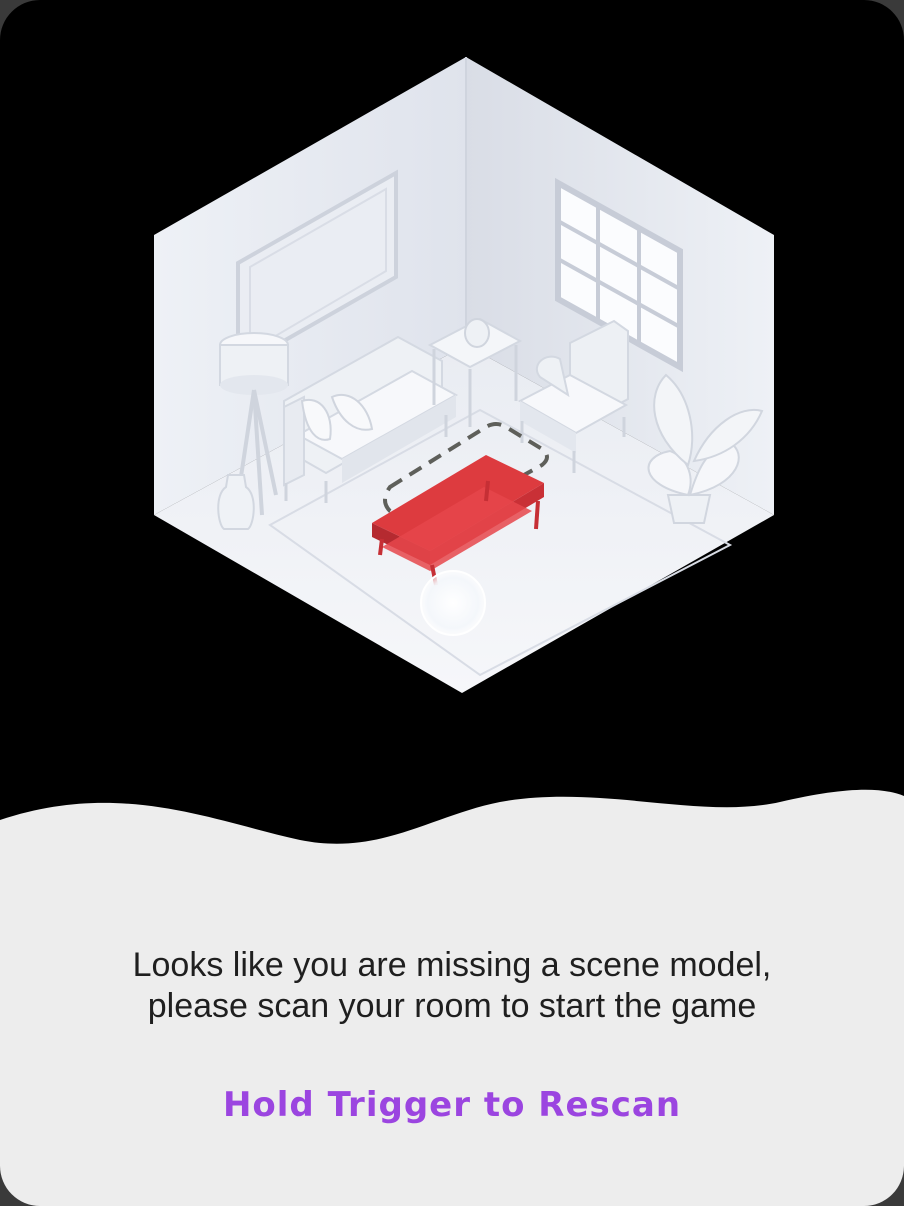 Image resolution: width=904 pixels, height=1206 pixels. Describe the element at coordinates (452, 1105) in the screenshot. I see `rescan-button: Hold Trigger to Rescan` at that location.